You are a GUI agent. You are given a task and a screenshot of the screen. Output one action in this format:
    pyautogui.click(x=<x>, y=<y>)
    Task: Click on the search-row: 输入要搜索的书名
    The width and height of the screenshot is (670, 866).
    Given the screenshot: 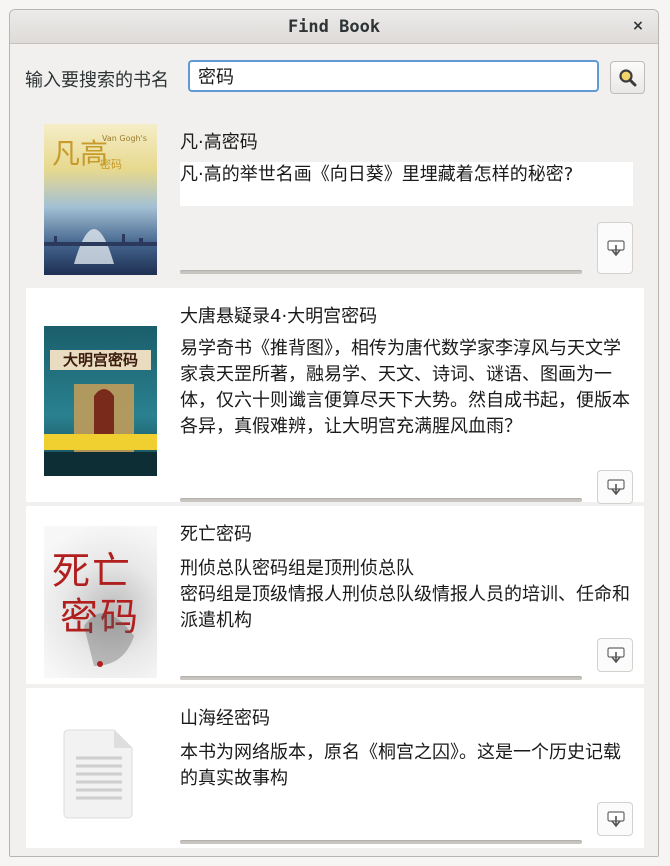 What is the action you would take?
    pyautogui.click(x=334, y=78)
    